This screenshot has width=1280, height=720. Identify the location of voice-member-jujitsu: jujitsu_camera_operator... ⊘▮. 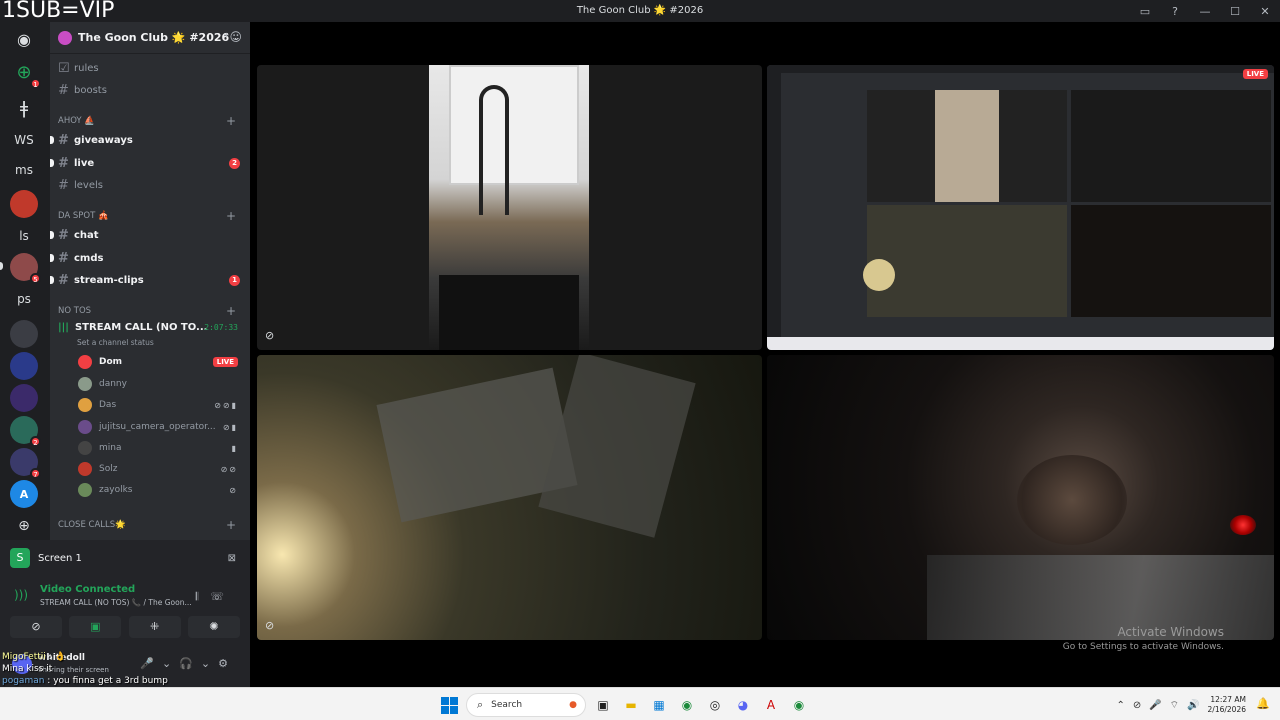
(160, 427).